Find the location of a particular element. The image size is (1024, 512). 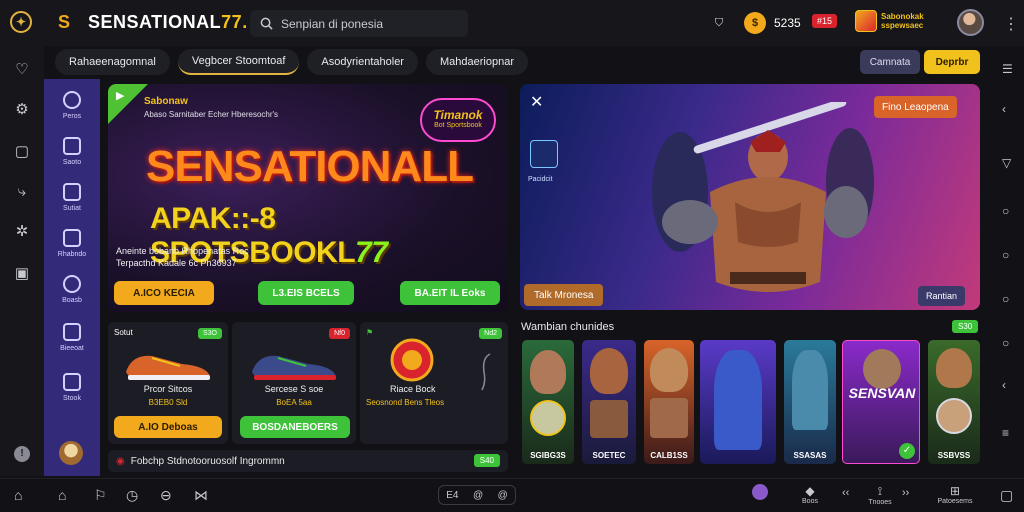

tab-1: Vegbcer Stoomtoaf is located at coordinates (238, 62).